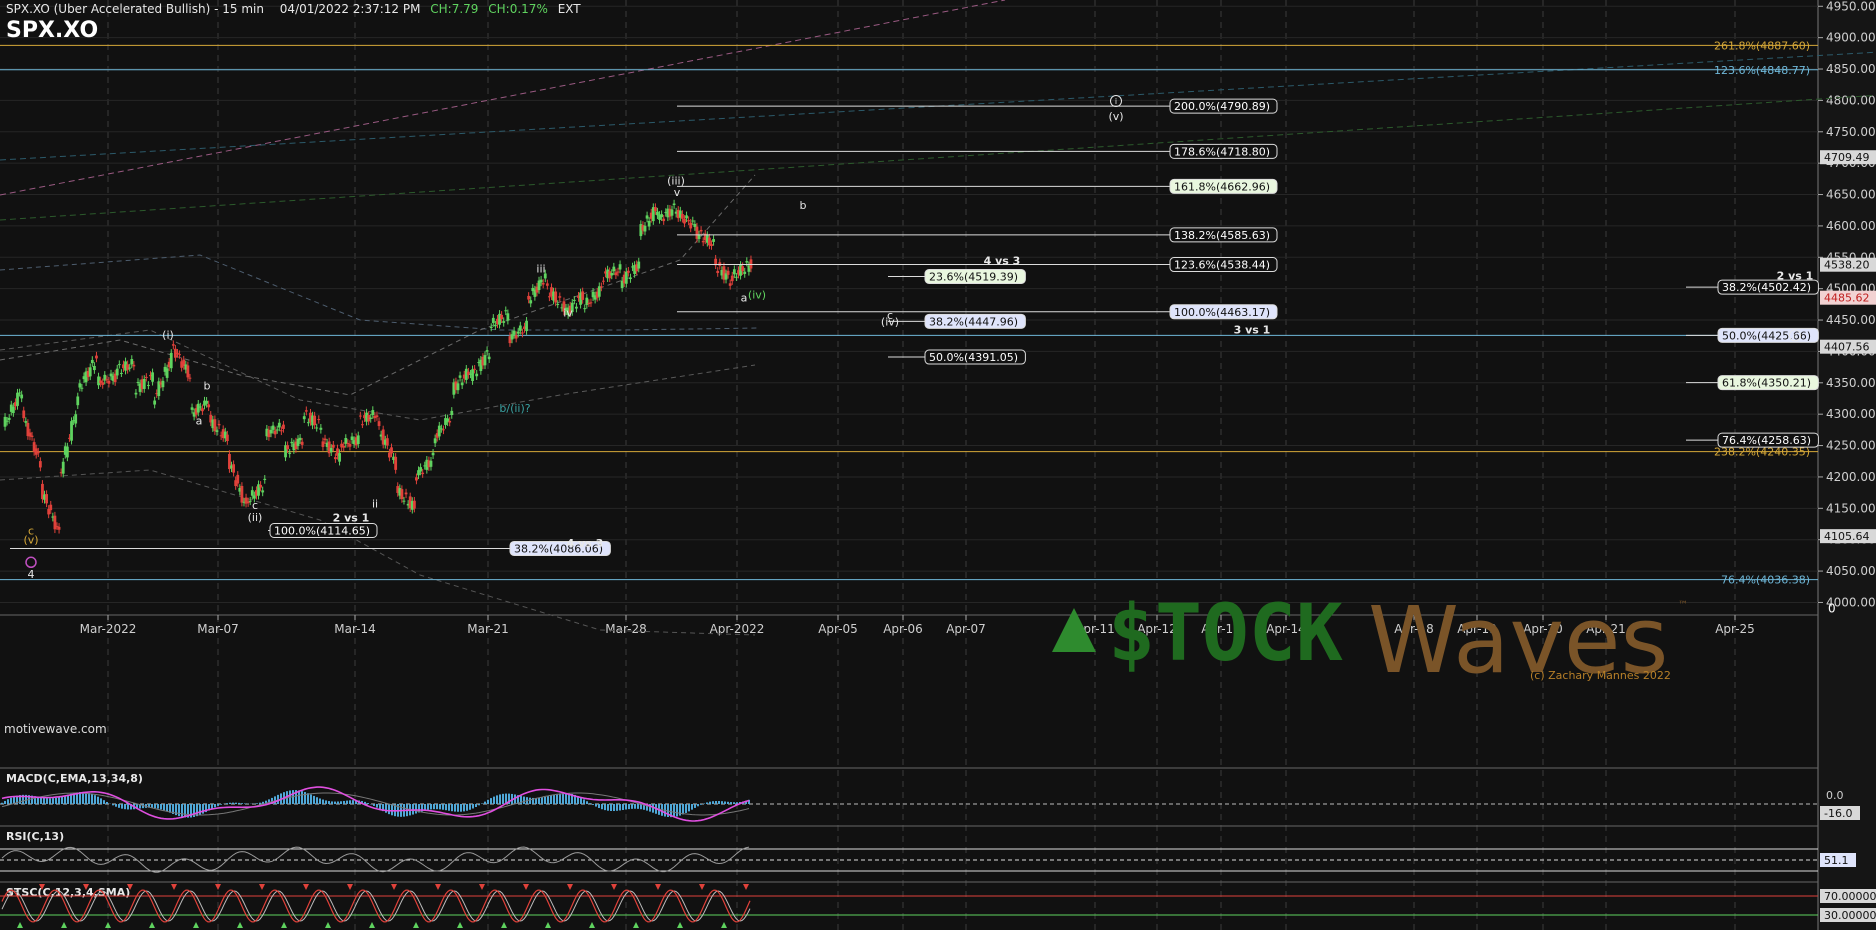 The width and height of the screenshot is (1876, 930). I want to click on fib-level-label: 38.2%(4502.42), so click(1766, 287).